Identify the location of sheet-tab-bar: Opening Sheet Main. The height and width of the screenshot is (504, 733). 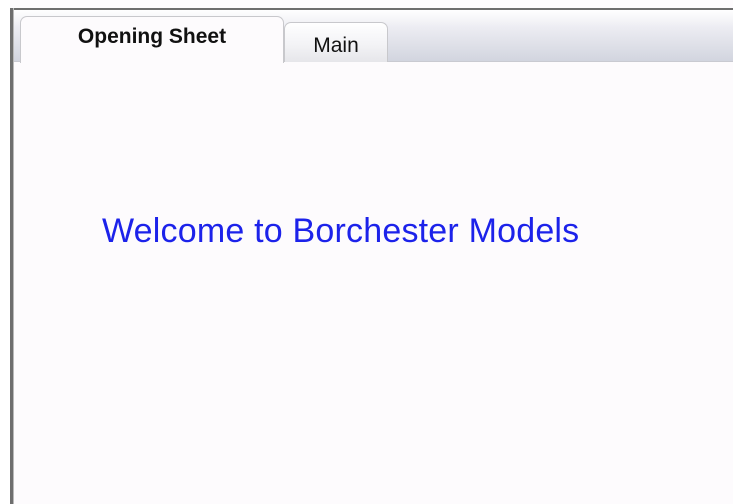
(373, 36).